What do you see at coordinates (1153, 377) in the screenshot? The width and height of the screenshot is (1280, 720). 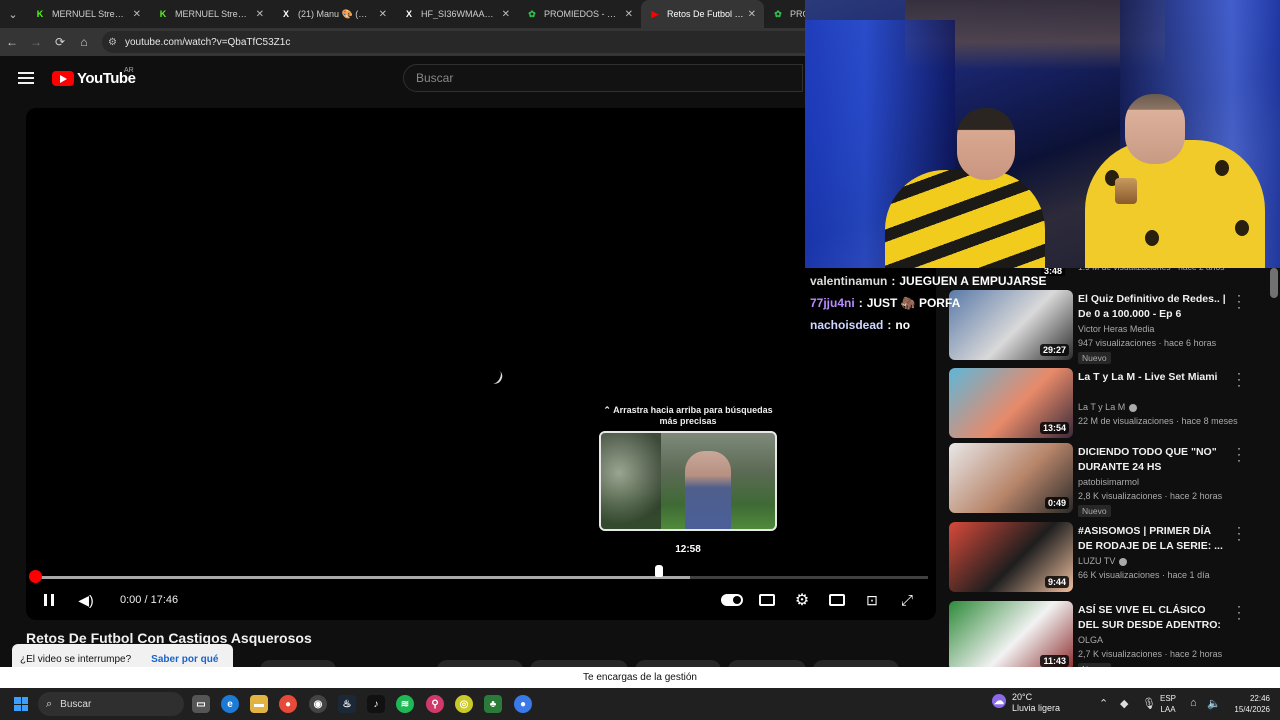 I see `recommendation-title: La T y La M - Live Set Miami` at bounding box center [1153, 377].